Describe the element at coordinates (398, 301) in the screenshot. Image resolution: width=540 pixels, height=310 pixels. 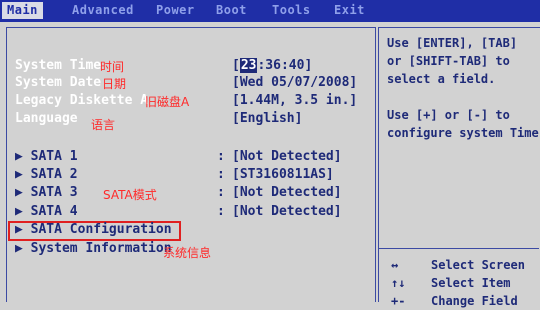
I see `change-field-key-icon: +-` at that location.